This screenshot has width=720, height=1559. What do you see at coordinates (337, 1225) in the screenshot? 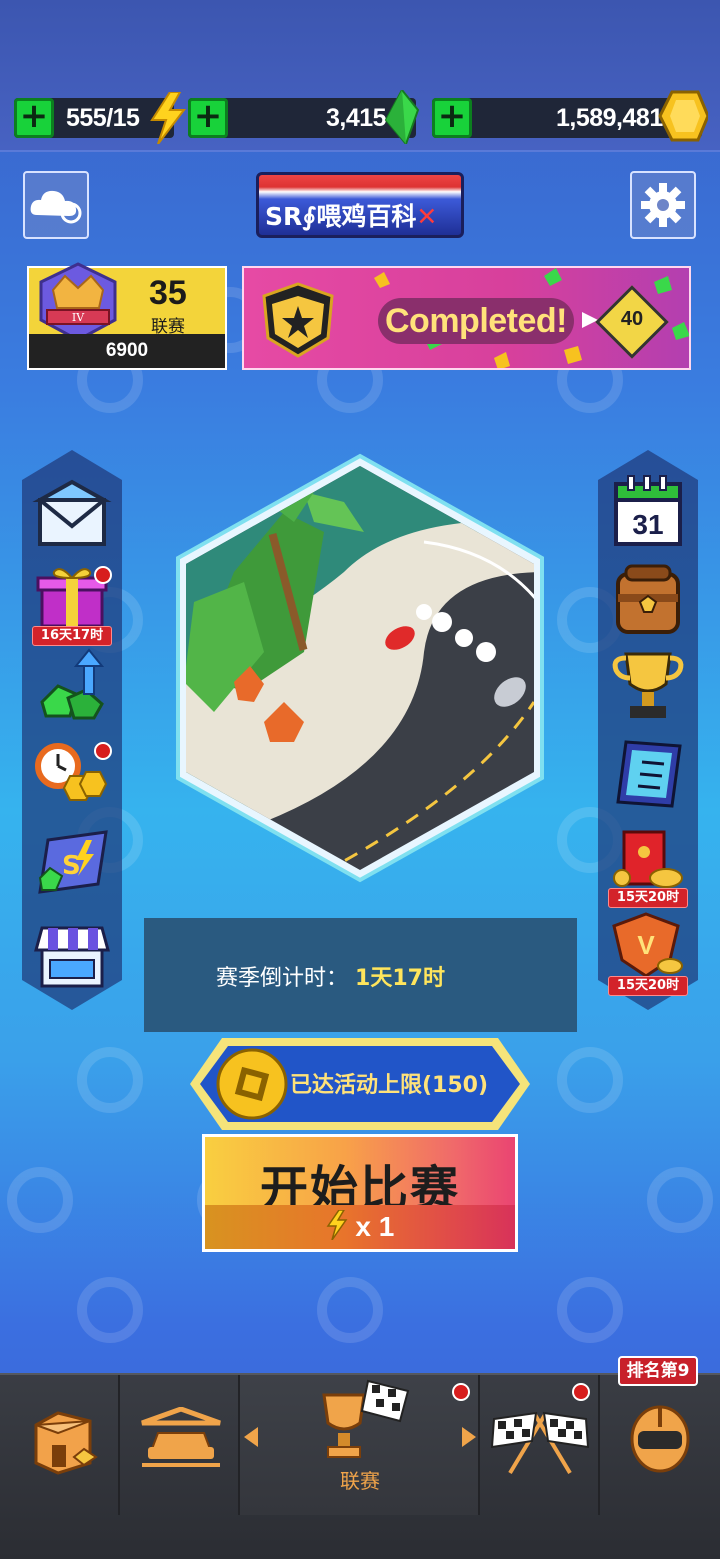
I see `energy-cost-lightning-icon` at bounding box center [337, 1225].